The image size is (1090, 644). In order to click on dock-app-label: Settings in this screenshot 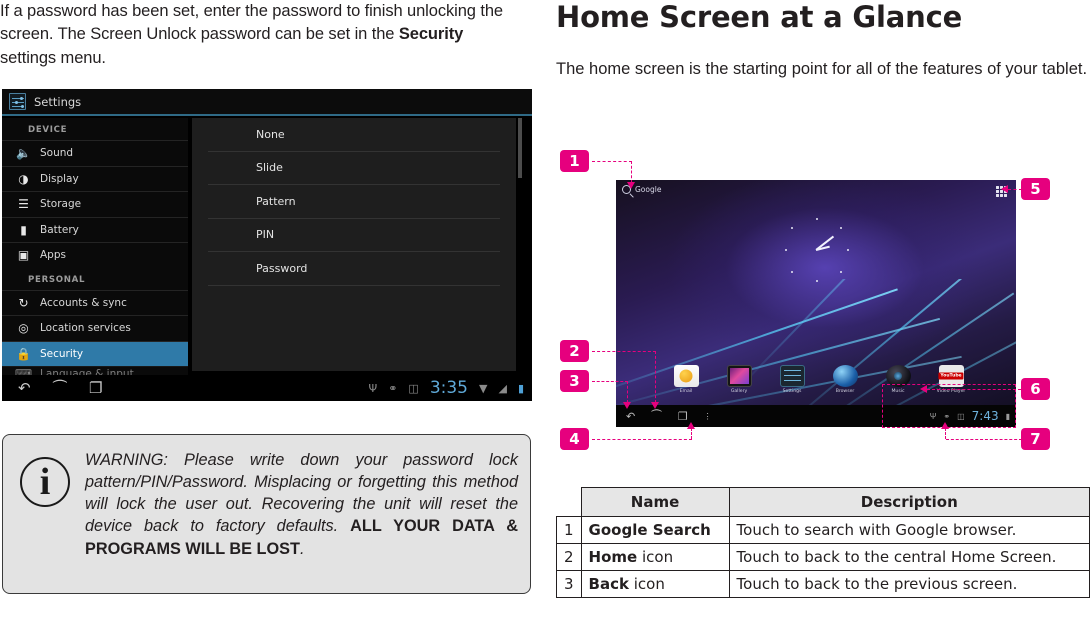, I will do `click(792, 391)`.